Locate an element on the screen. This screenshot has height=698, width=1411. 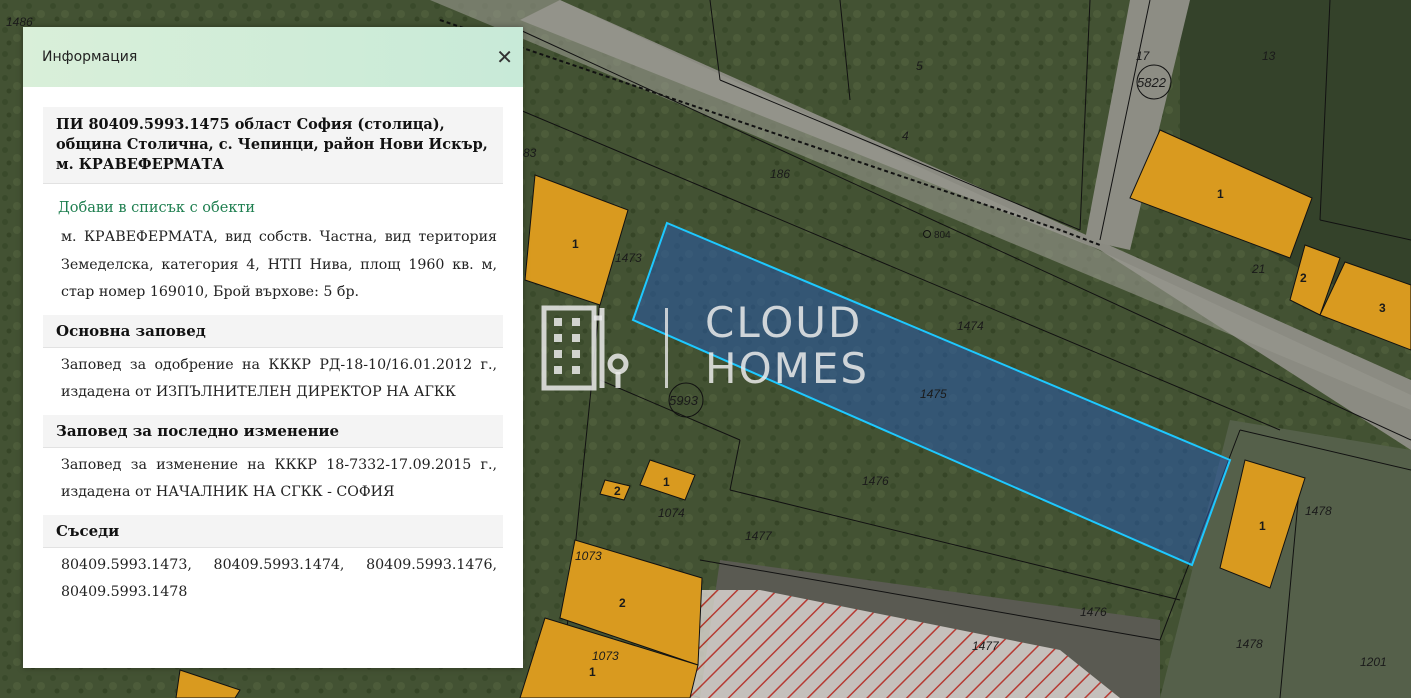
parcel-label: 83 is located at coordinates (530, 153).